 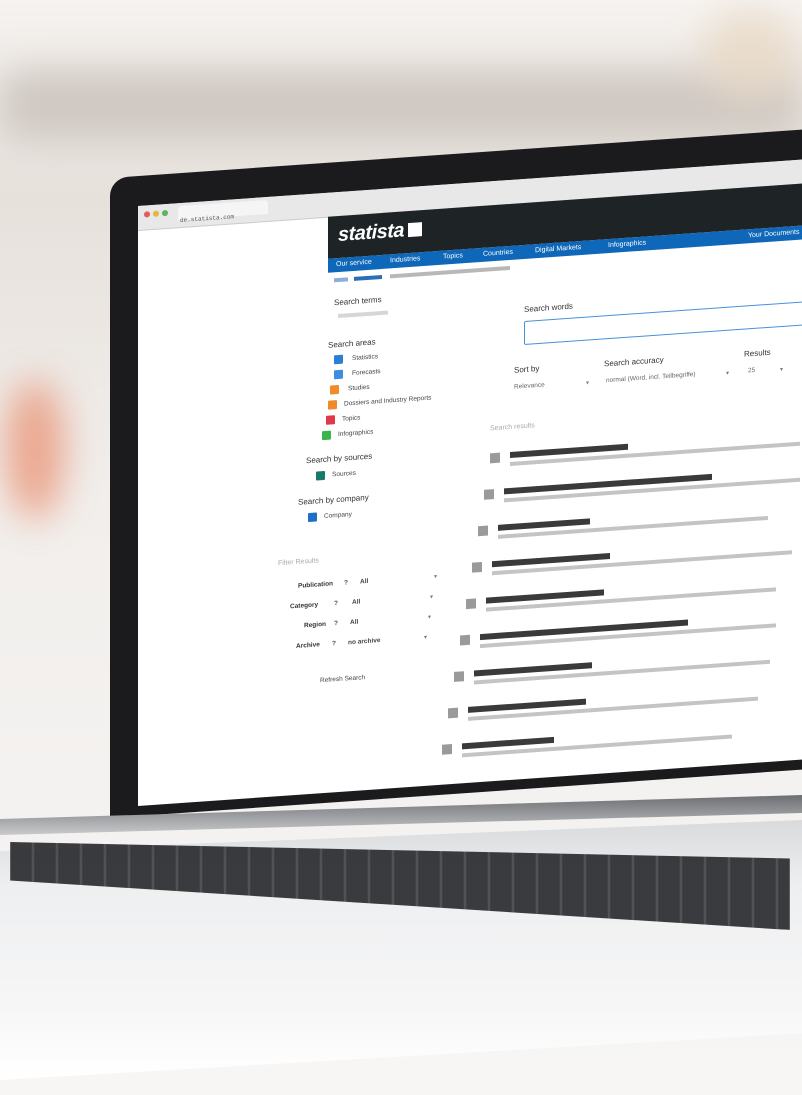 What do you see at coordinates (498, 253) in the screenshot?
I see `nav-item-countries: Countries` at bounding box center [498, 253].